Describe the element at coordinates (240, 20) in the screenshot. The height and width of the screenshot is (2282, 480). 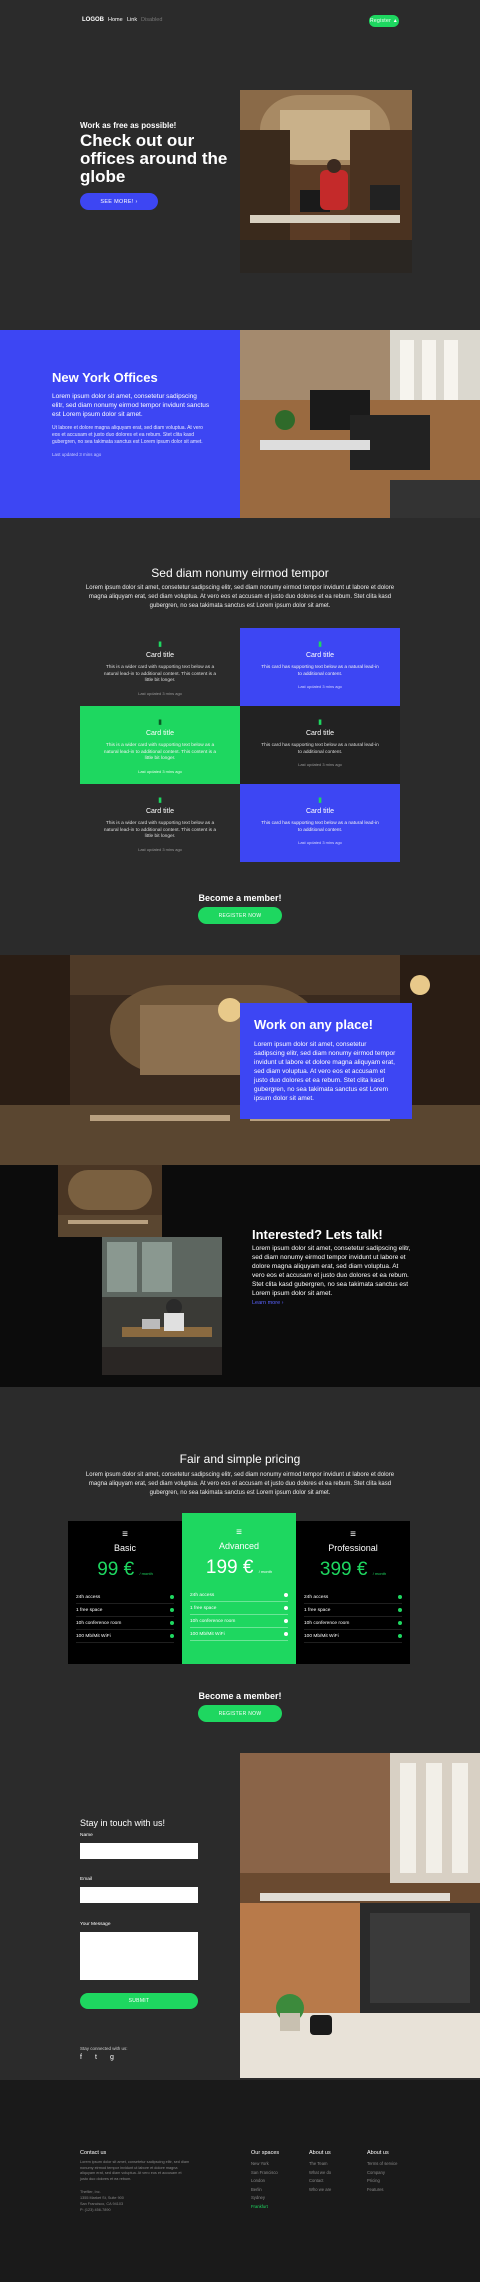
I see `top-nav: LOGOB Home Link Disabled Register ▲` at that location.